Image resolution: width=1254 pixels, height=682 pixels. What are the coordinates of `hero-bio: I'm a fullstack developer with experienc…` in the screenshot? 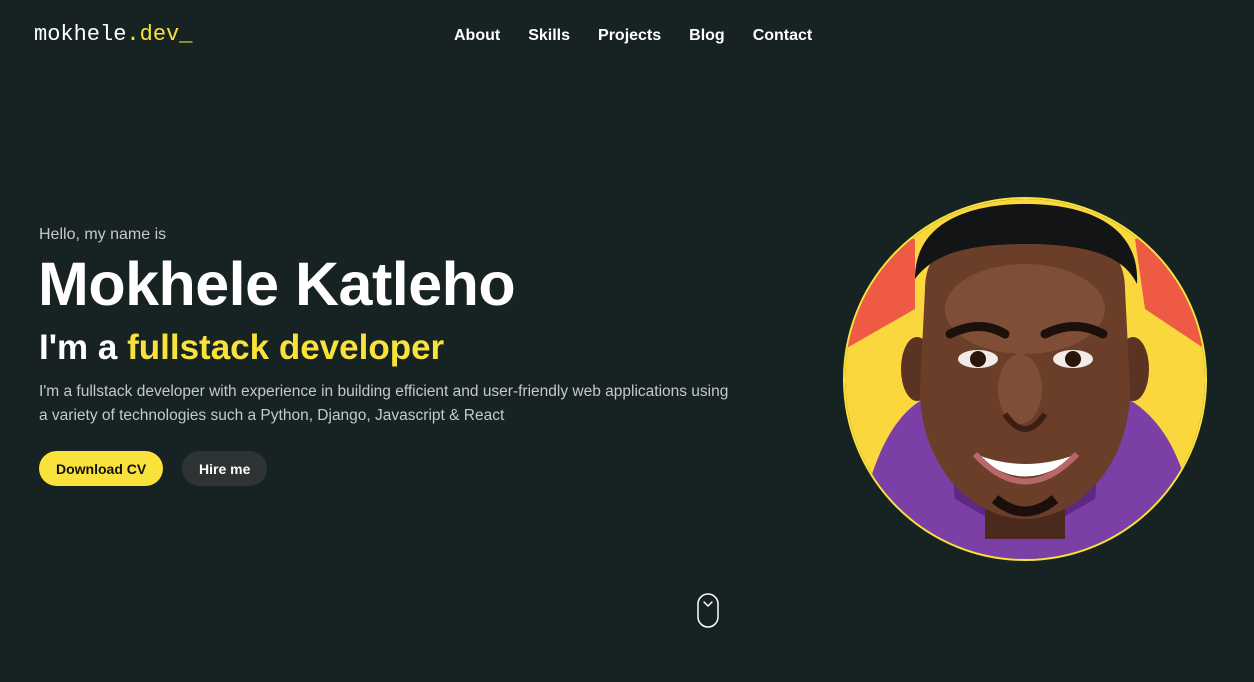 It's located at (384, 403).